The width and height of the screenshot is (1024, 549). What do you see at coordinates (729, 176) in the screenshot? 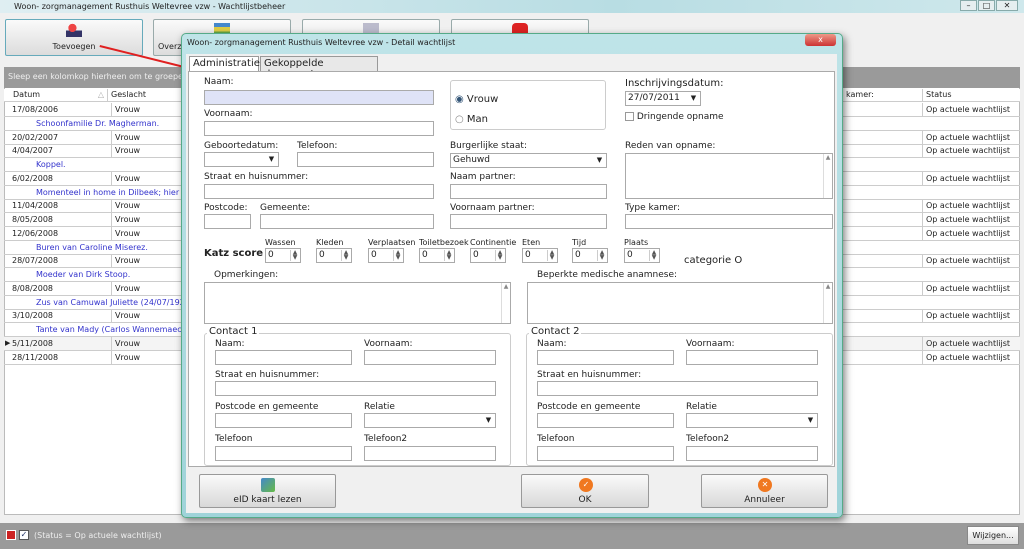
I see `reden-textarea: ▲` at bounding box center [729, 176].